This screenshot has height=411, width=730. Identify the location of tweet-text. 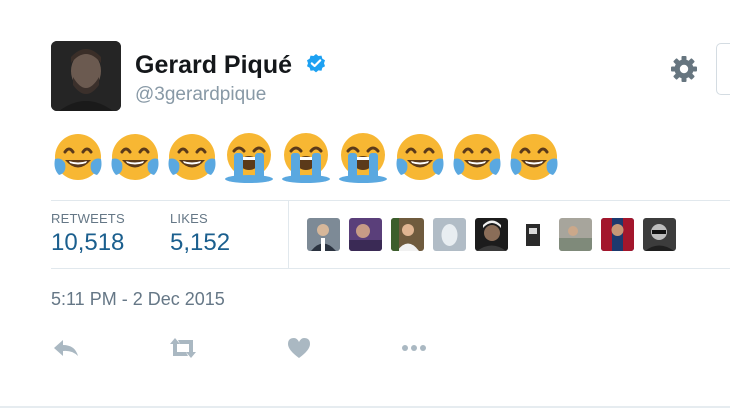
(311, 159).